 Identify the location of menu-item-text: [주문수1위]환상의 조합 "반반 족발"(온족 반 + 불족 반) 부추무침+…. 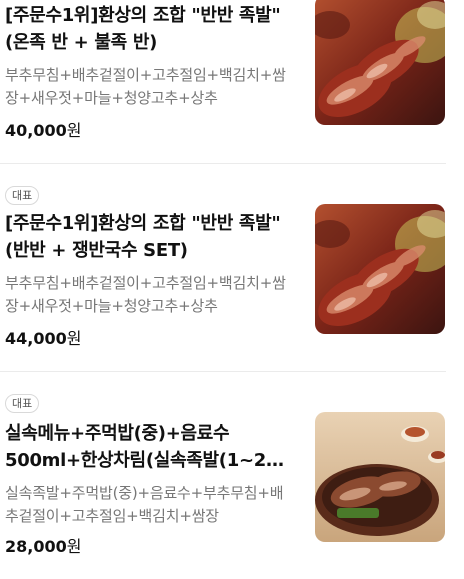
(150, 56).